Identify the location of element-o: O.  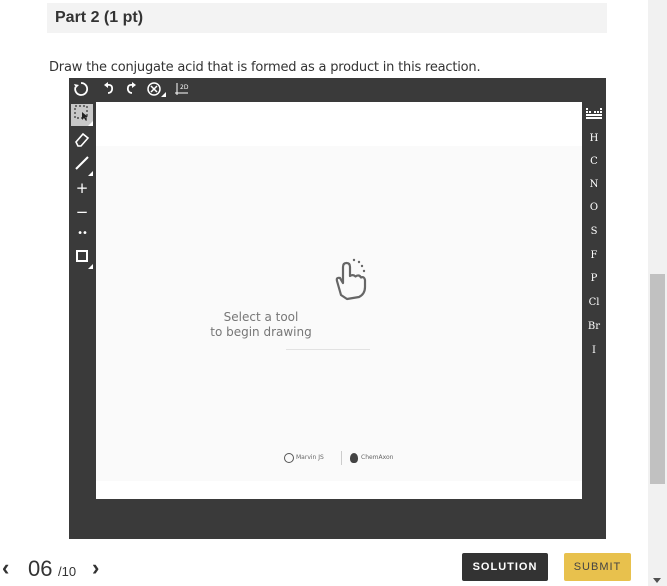
(594, 208).